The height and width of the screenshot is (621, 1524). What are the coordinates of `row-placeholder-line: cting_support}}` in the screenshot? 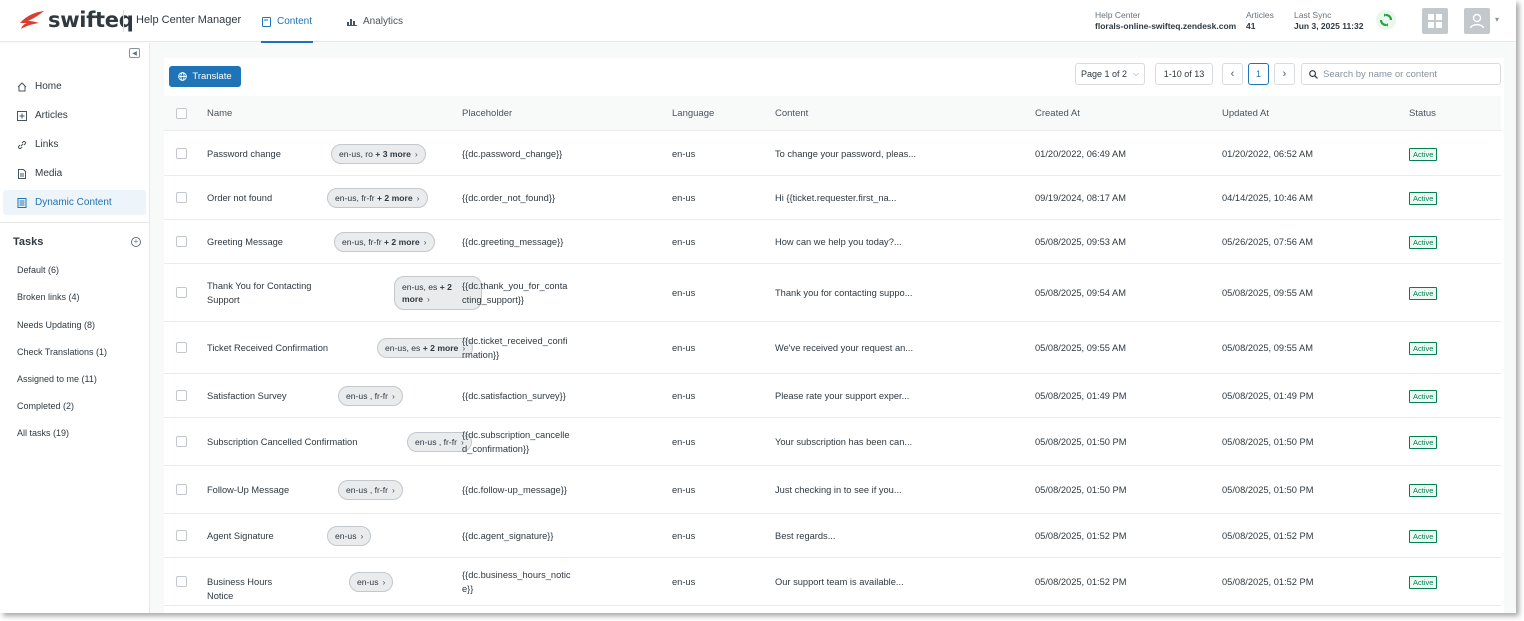 It's located at (493, 300).